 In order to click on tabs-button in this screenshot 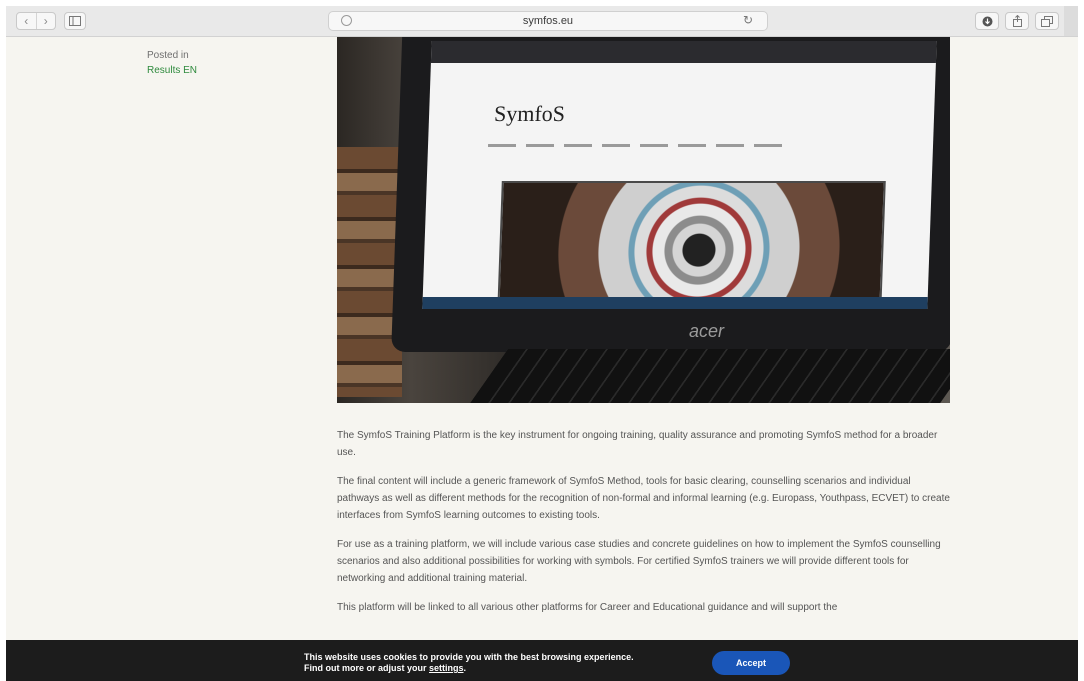, I will do `click(1047, 21)`.